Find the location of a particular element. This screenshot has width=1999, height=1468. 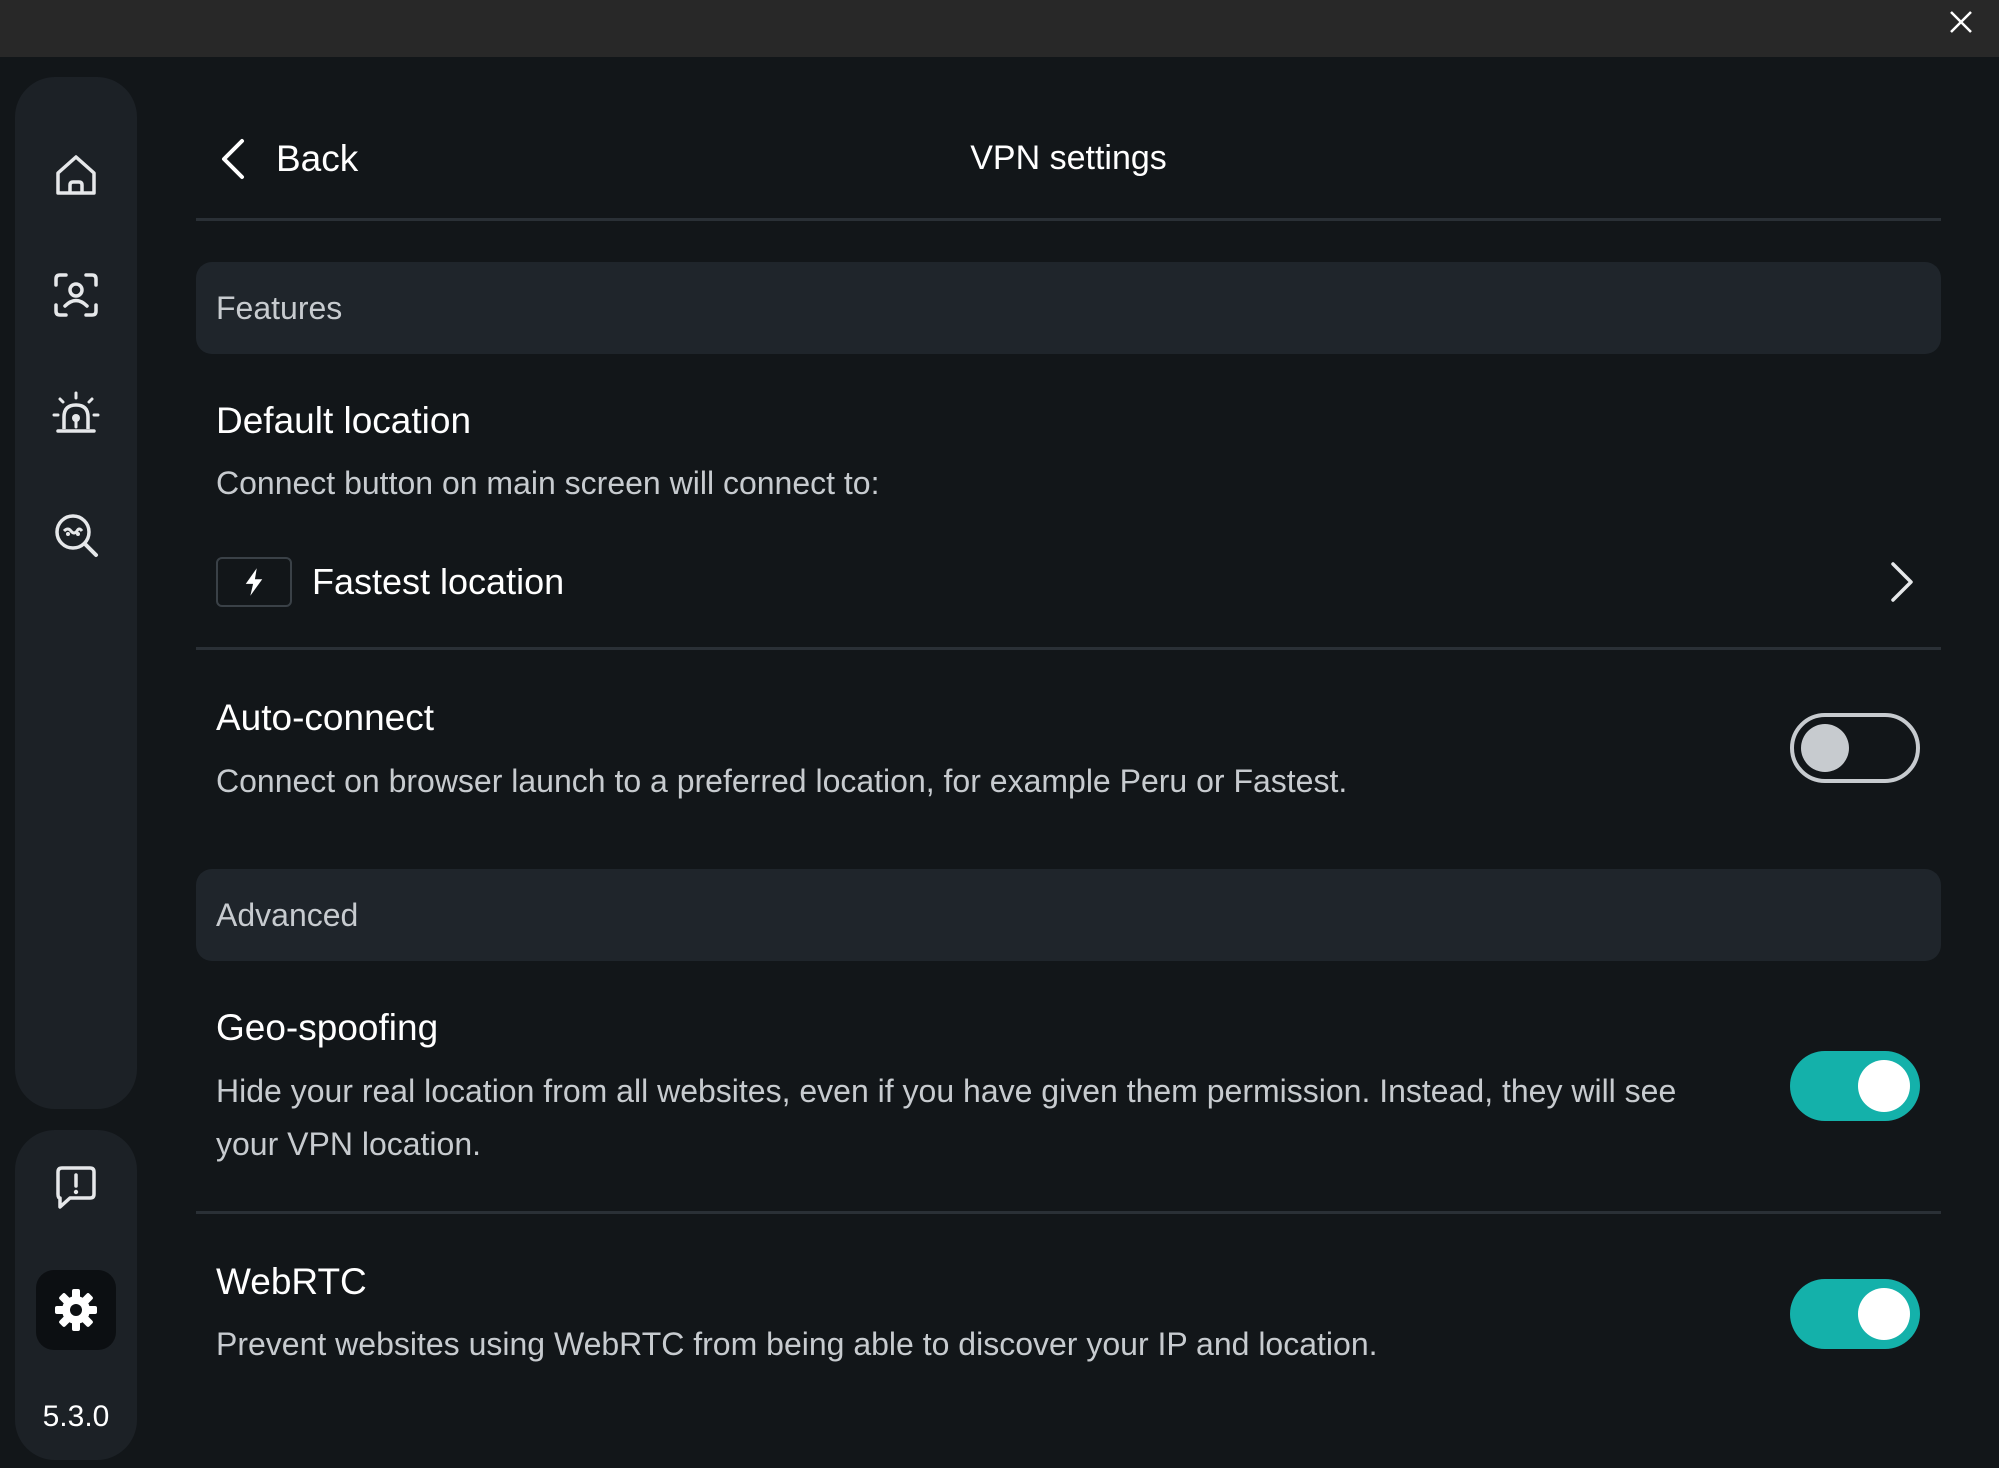

nav-alerts-button is located at coordinates (76, 415).